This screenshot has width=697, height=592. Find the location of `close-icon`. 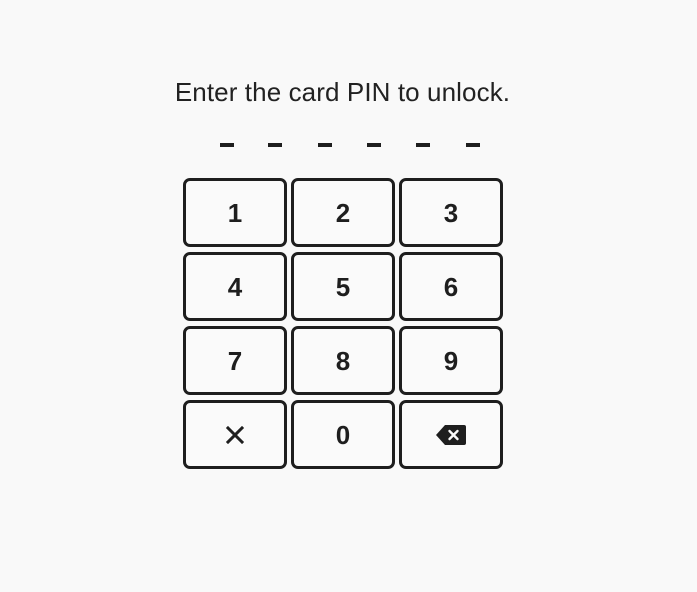

close-icon is located at coordinates (235, 434).